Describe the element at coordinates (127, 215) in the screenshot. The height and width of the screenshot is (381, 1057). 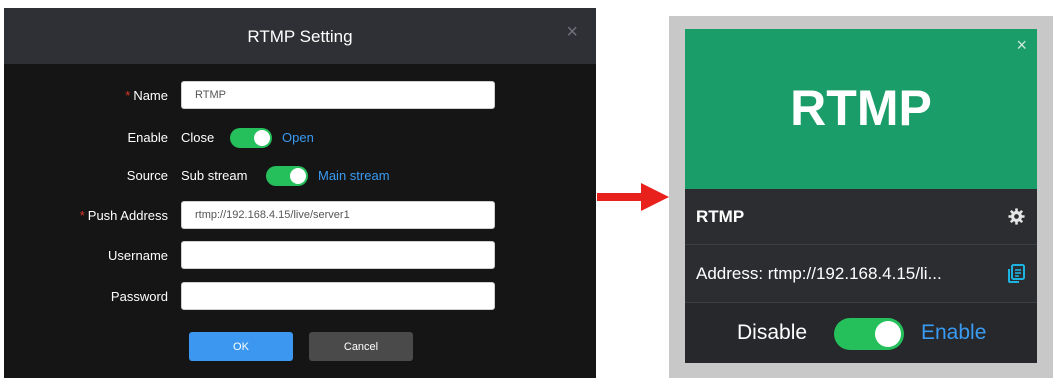
I see `push-address-label-text: Push Address` at that location.